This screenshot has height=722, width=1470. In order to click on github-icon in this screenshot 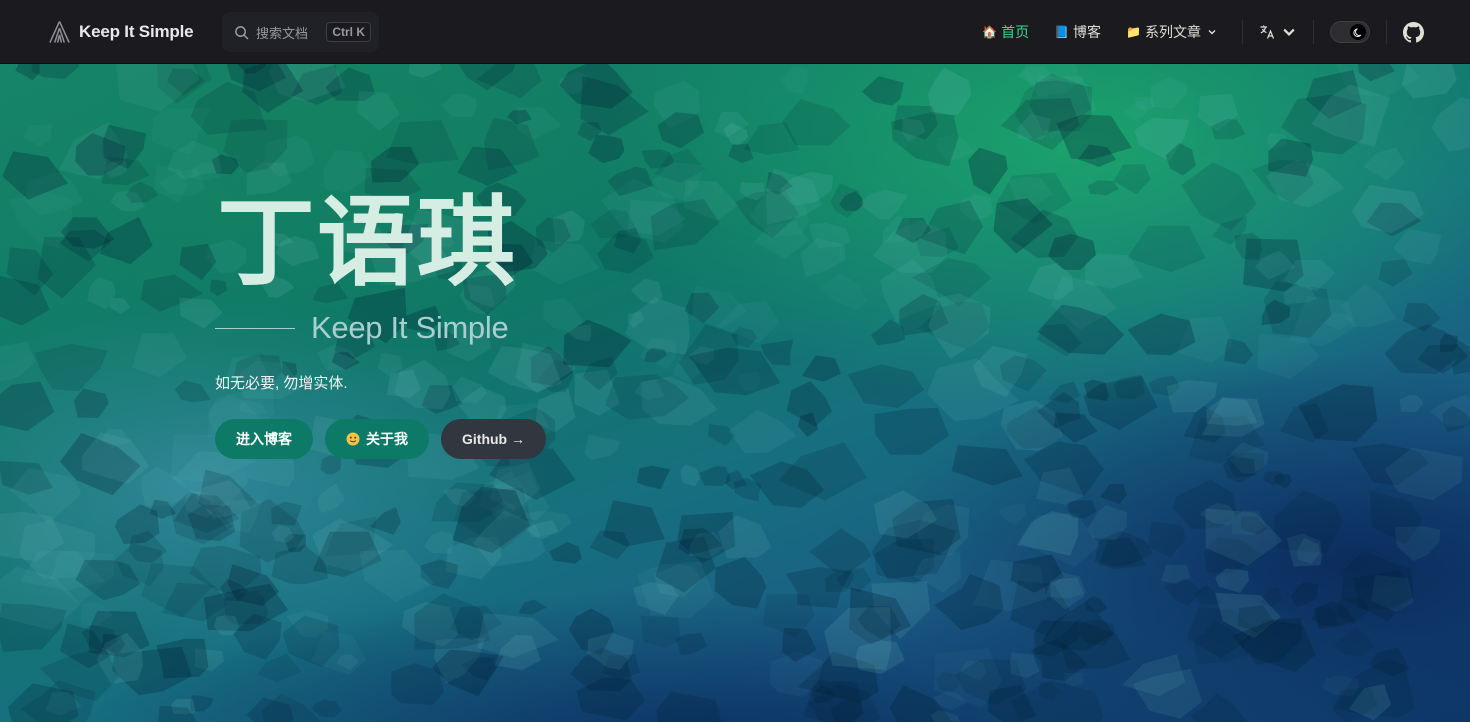, I will do `click(1413, 31)`.